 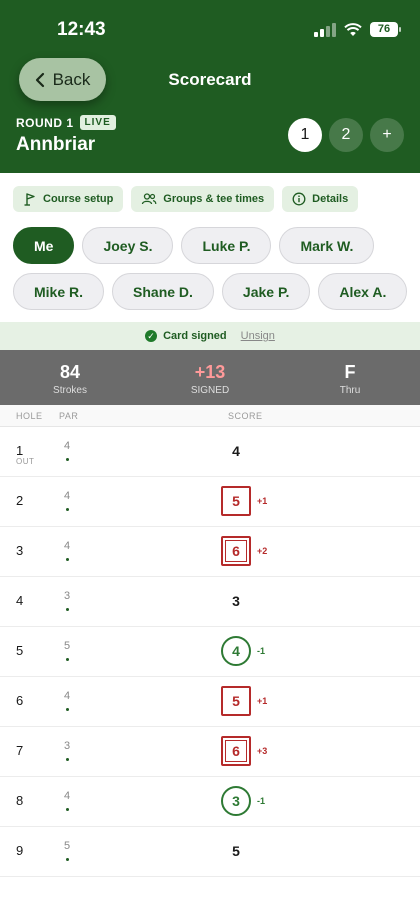 I want to click on to-par-stat: +13 SIGNED, so click(x=210, y=377).